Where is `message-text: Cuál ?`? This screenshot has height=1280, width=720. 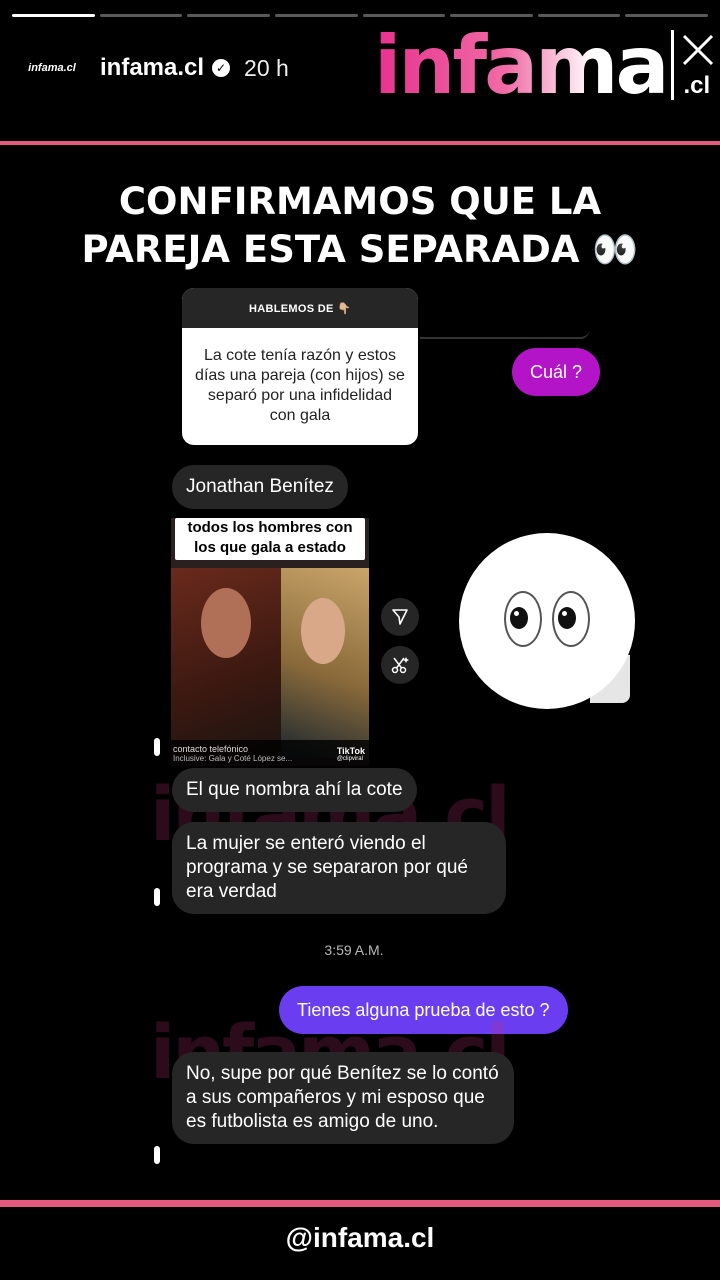 message-text: Cuál ? is located at coordinates (556, 371).